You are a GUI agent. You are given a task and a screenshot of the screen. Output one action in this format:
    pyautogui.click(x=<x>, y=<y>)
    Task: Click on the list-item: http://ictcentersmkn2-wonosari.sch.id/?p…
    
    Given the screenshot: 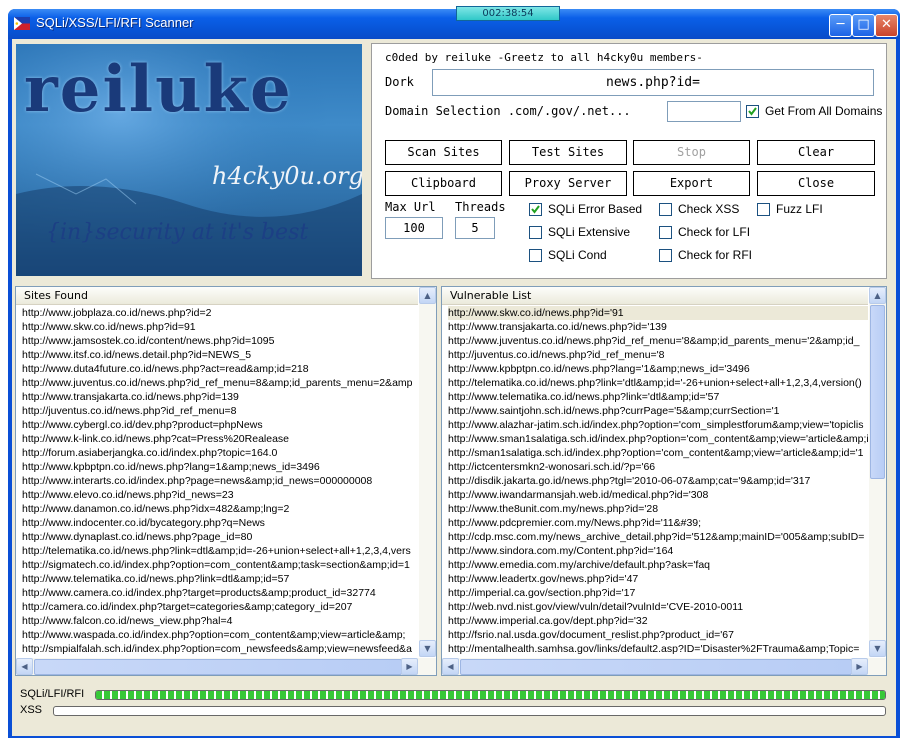 What is the action you would take?
    pyautogui.click(x=658, y=467)
    